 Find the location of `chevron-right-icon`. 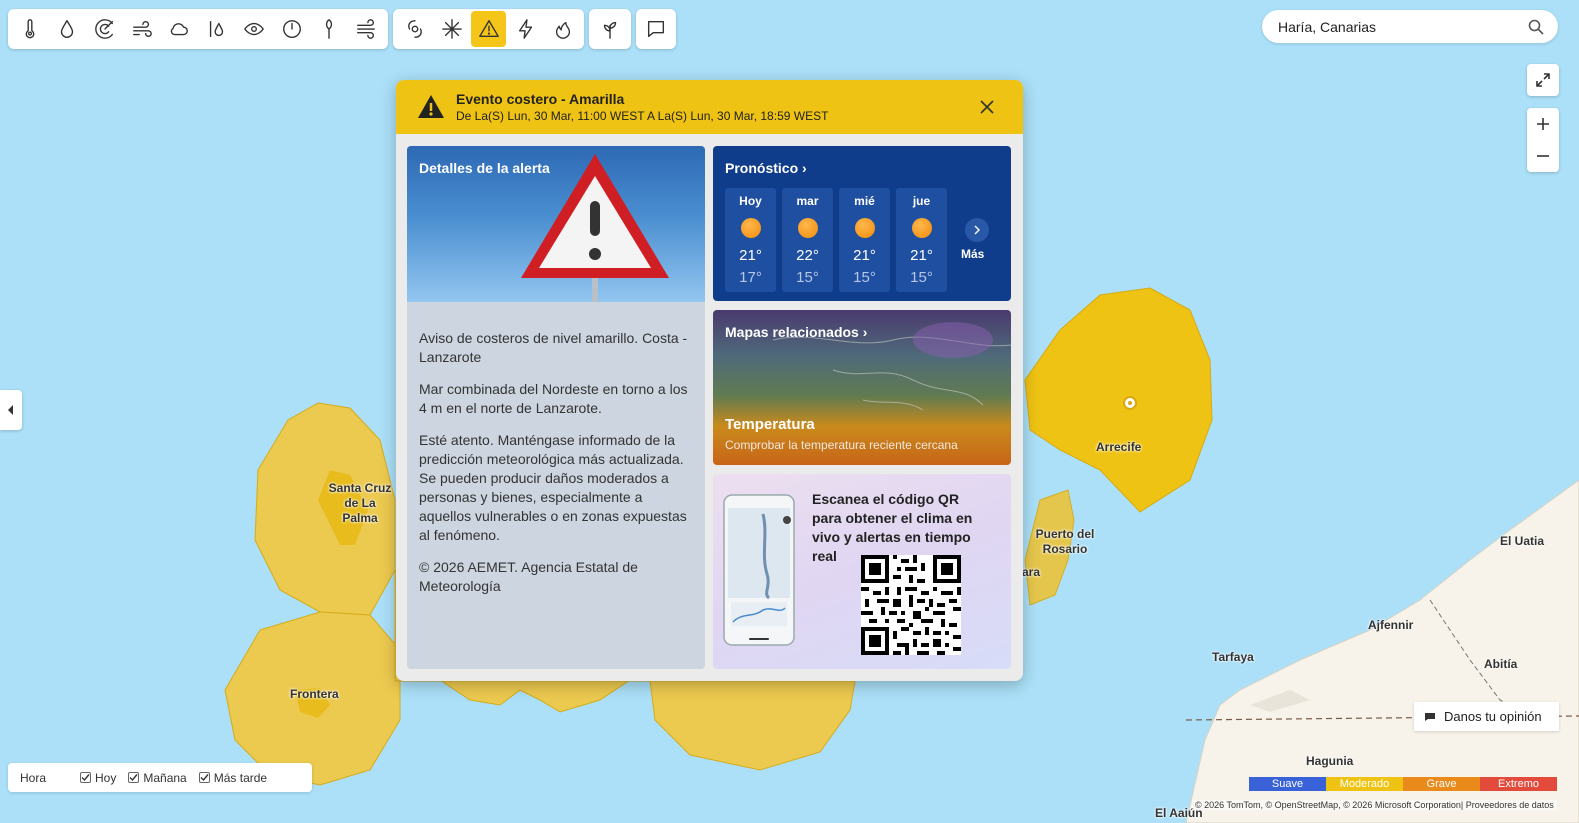

chevron-right-icon is located at coordinates (977, 230).